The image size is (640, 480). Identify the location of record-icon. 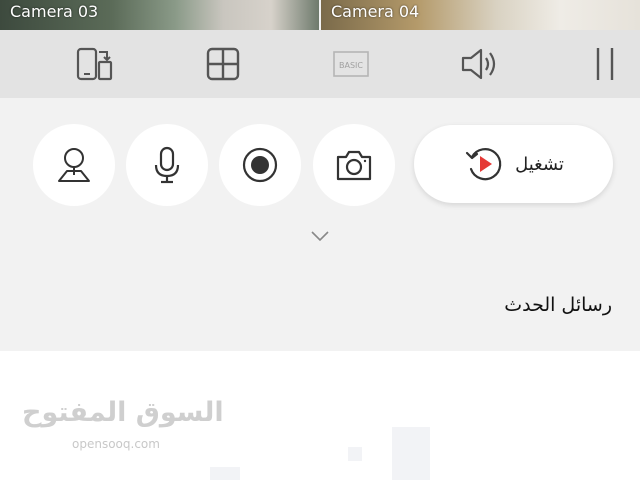
(260, 165).